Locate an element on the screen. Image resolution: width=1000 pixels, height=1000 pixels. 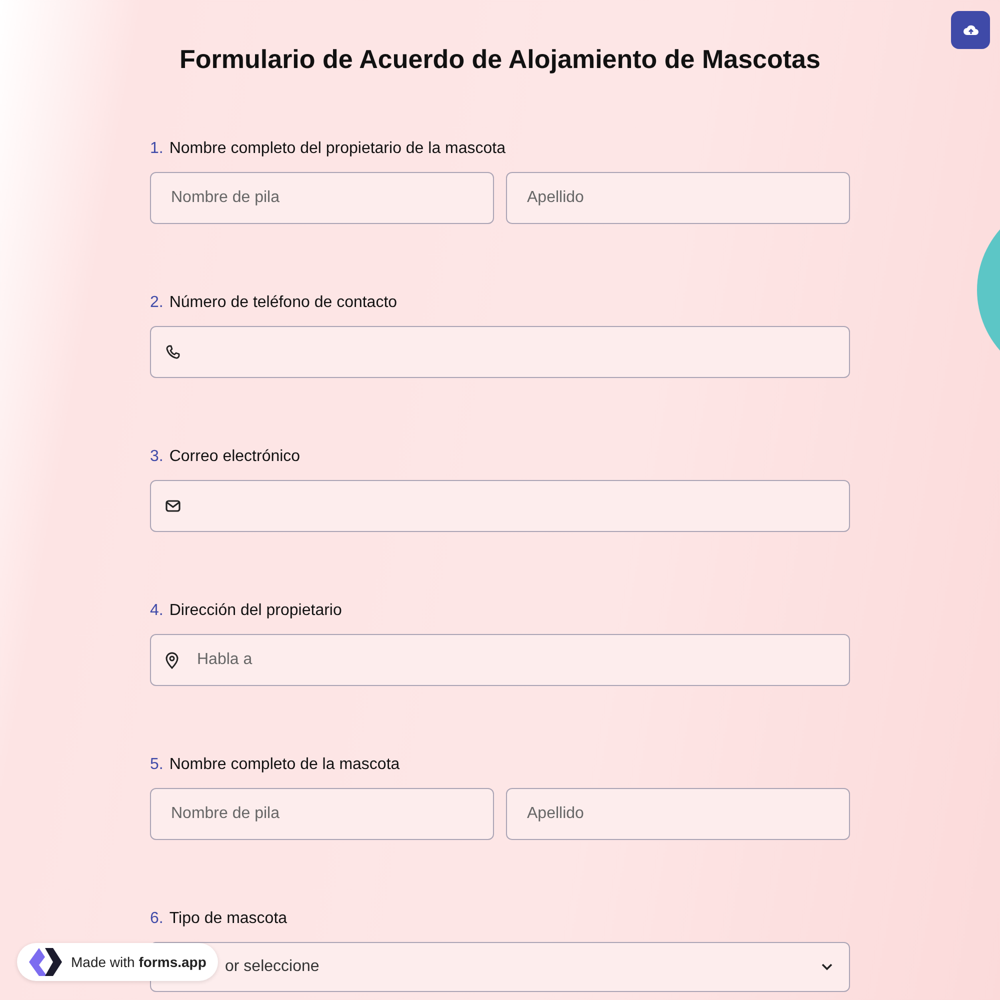
question-number: 3. is located at coordinates (157, 457).